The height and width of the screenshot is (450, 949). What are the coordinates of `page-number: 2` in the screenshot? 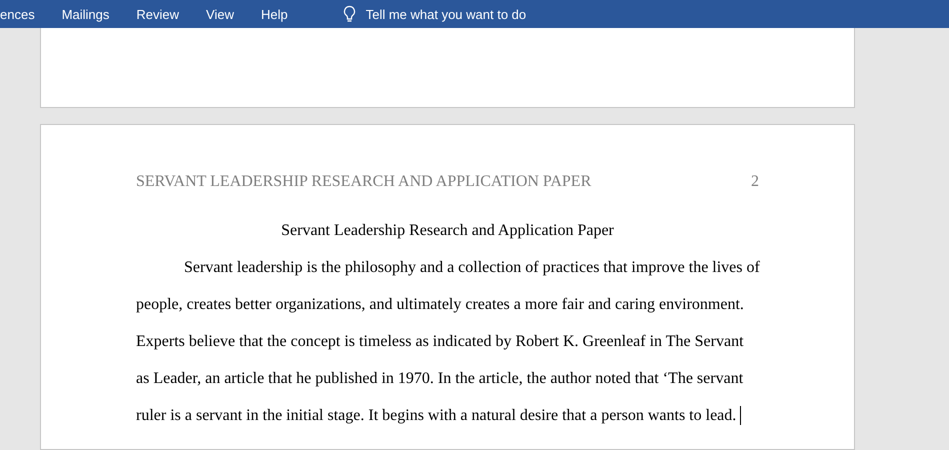 It's located at (755, 182).